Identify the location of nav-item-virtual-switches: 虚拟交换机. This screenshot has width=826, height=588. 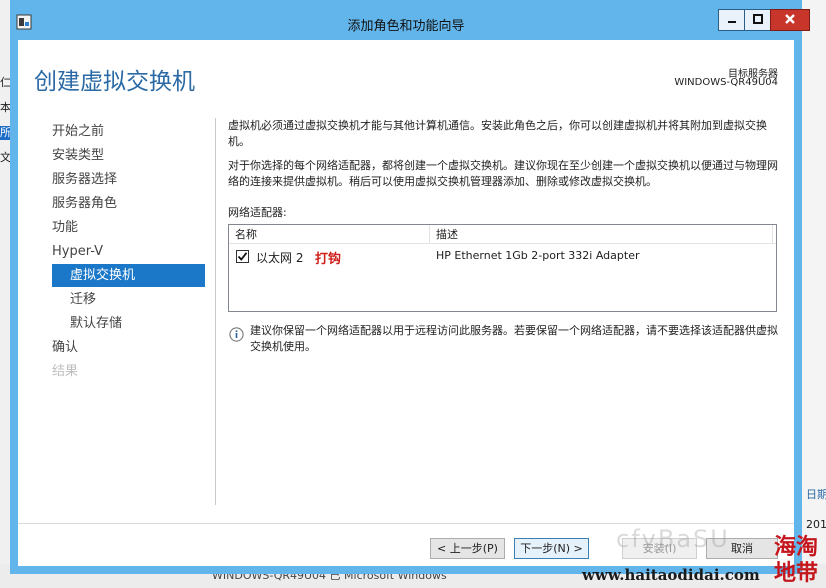
(128, 275).